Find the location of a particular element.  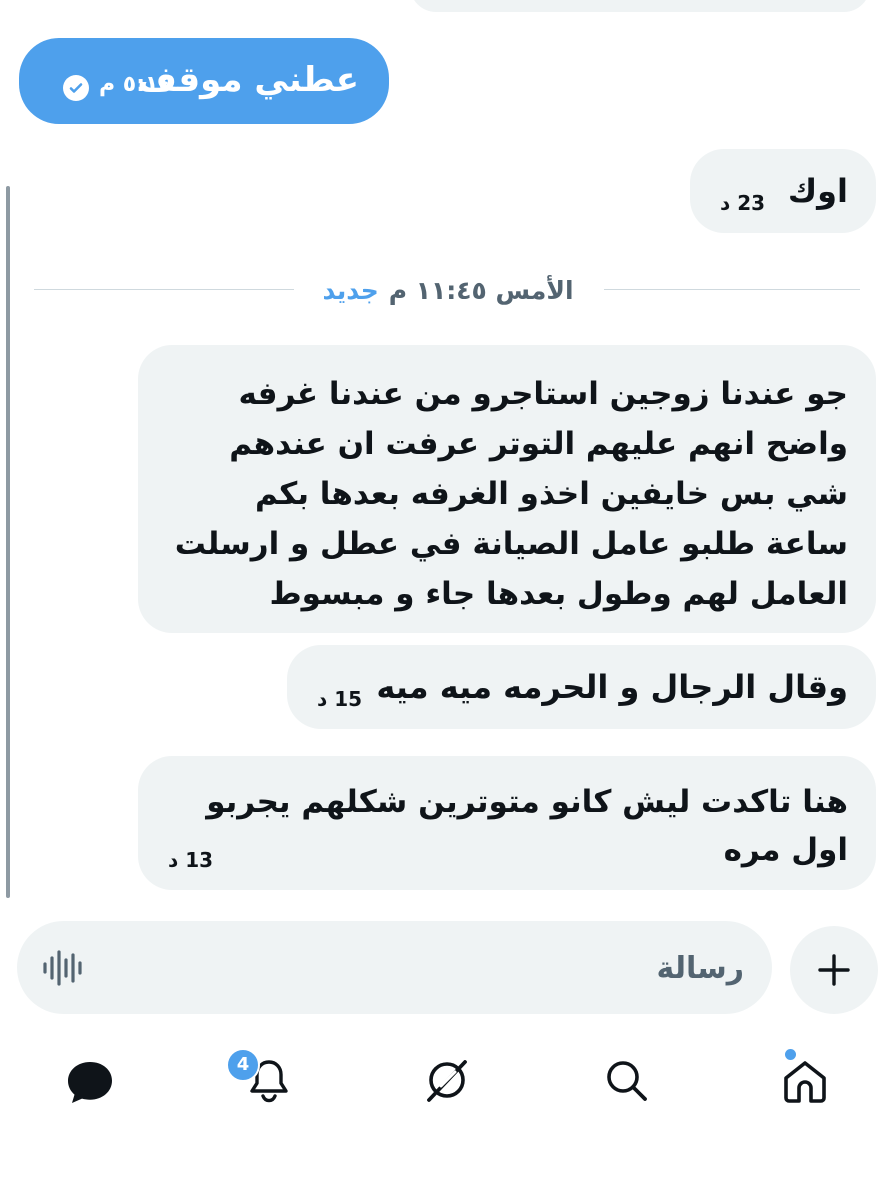

new-messages-label: جديد is located at coordinates (350, 290).